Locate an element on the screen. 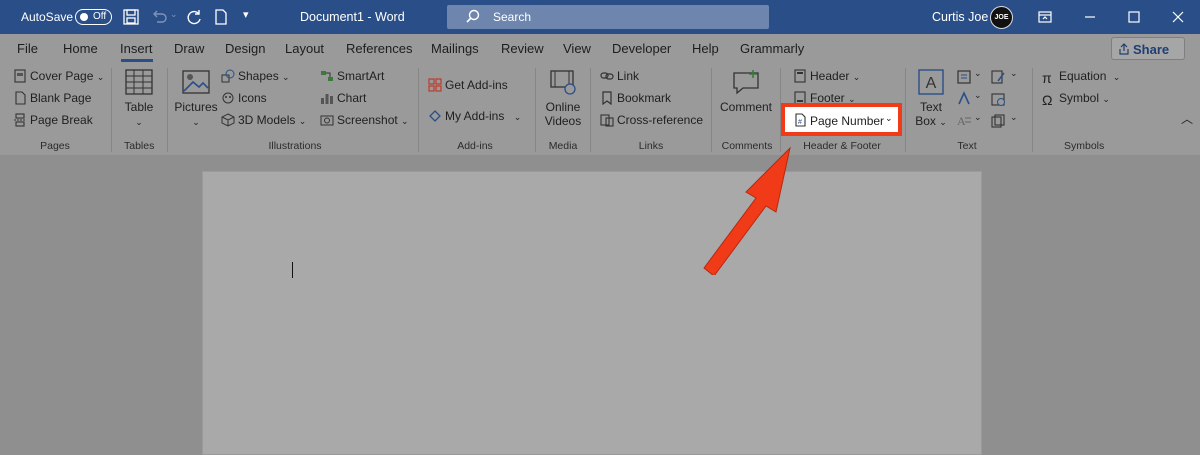  pictures-button: Pictures ⌄ is located at coordinates (196, 98).